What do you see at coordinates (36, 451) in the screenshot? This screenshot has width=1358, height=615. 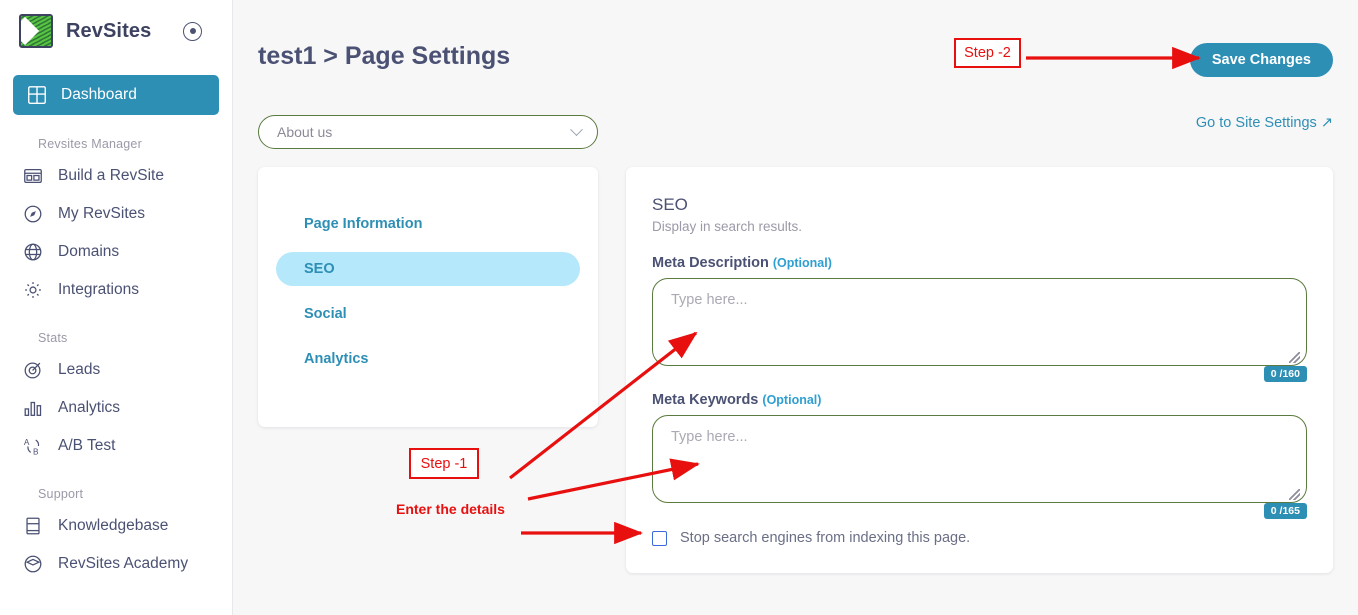 I see `svg-text: B` at bounding box center [36, 451].